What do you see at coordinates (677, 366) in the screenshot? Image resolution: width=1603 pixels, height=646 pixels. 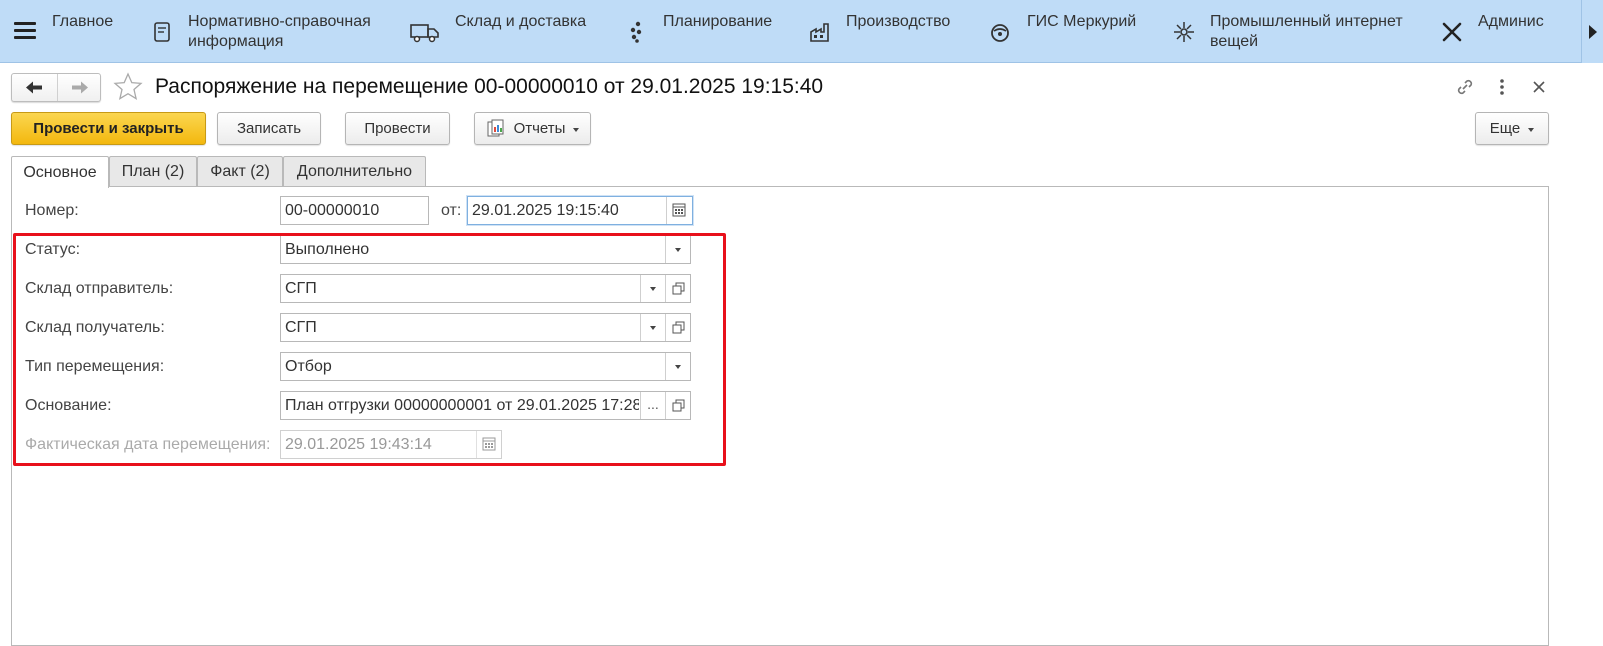 I see `transfer-type-dropdown-button` at bounding box center [677, 366].